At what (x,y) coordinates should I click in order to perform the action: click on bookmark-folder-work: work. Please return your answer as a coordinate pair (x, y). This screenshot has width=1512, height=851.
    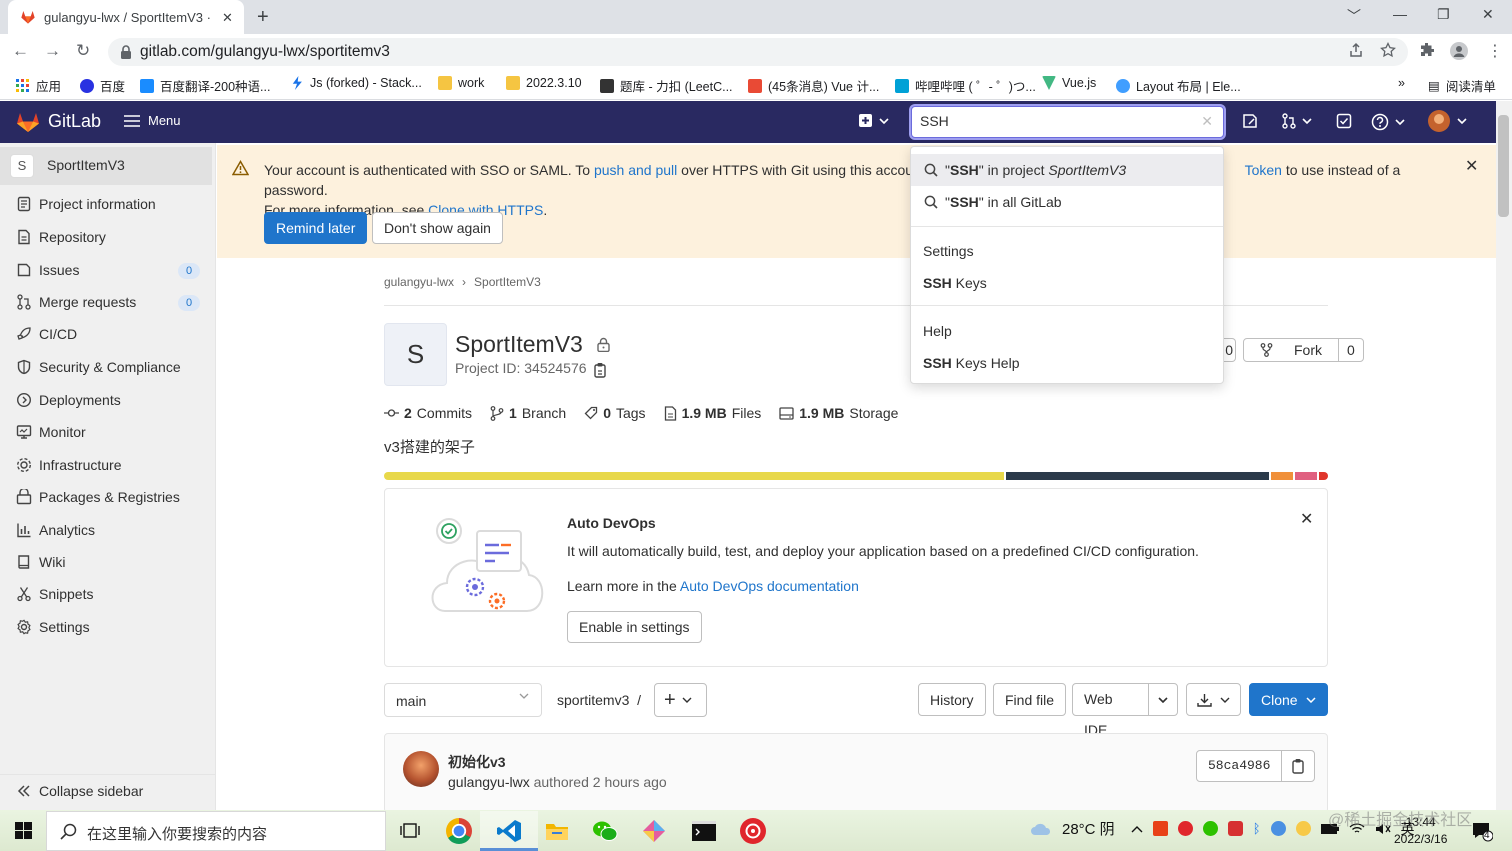
    Looking at the image, I should click on (461, 83).